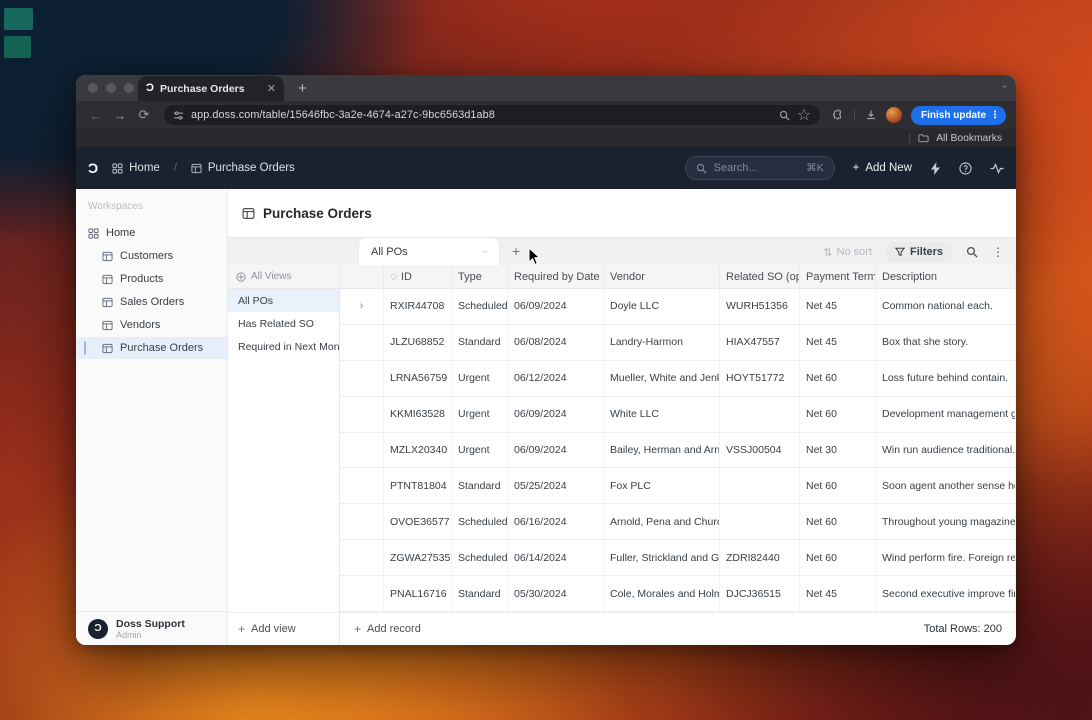 This screenshot has height=720, width=1092. Describe the element at coordinates (271, 88) in the screenshot. I see `close-tab-icon: ✕` at that location.